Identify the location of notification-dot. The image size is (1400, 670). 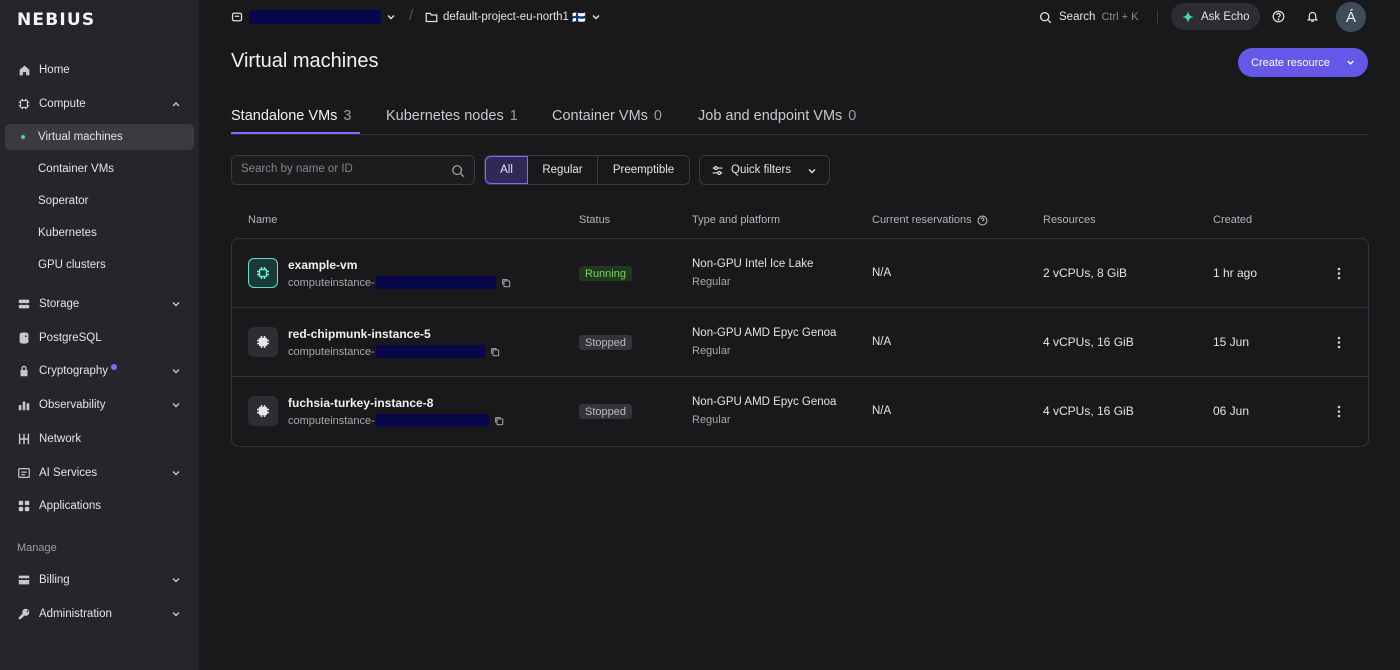
(114, 367).